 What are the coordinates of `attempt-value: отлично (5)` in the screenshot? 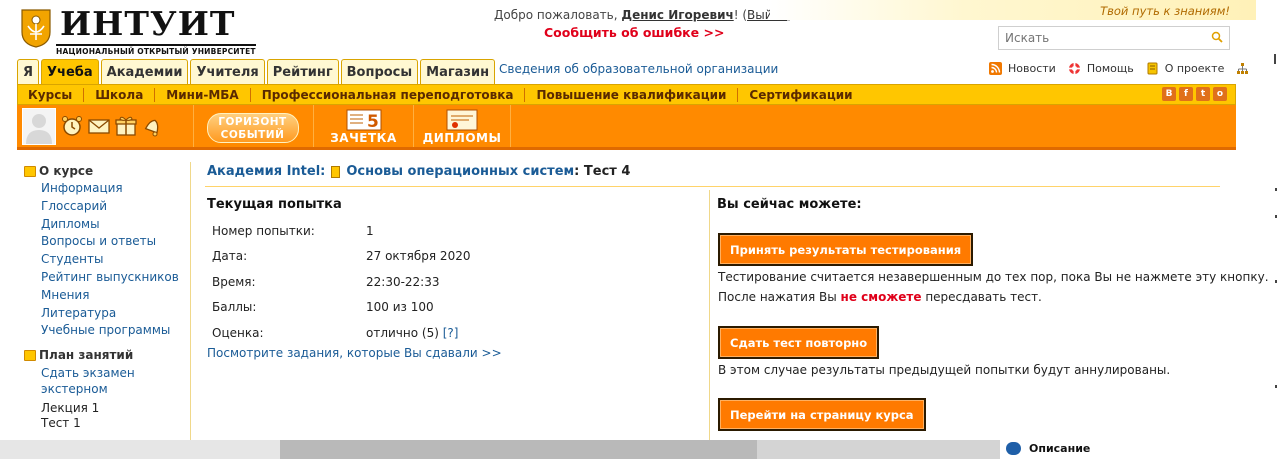 It's located at (404, 332).